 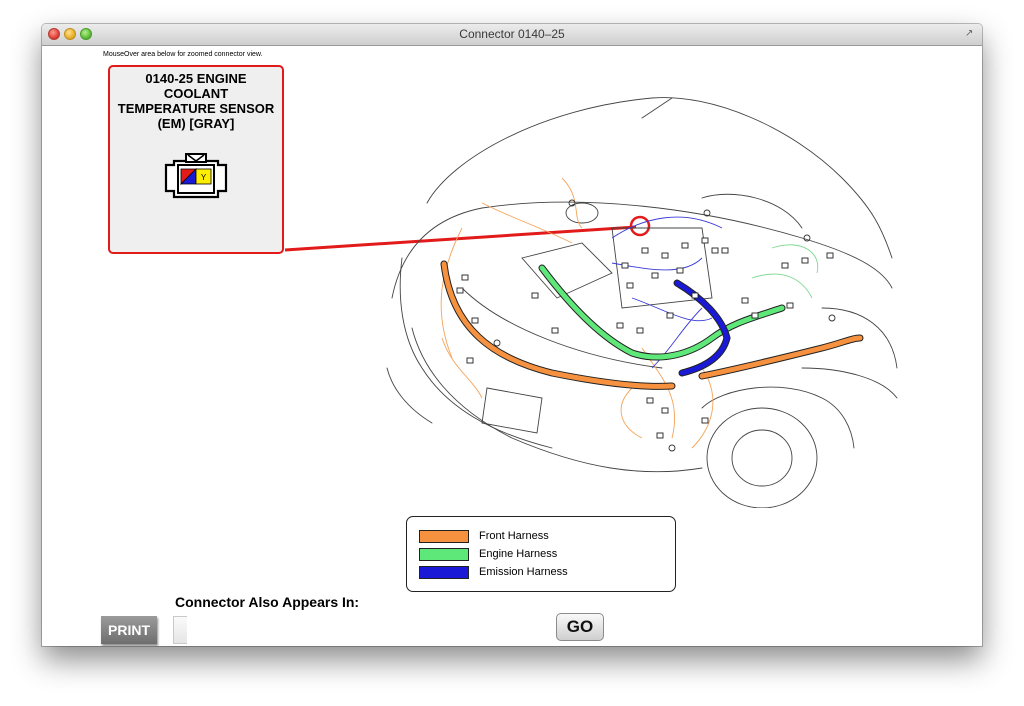 What do you see at coordinates (580, 627) in the screenshot?
I see `go-button: GO` at bounding box center [580, 627].